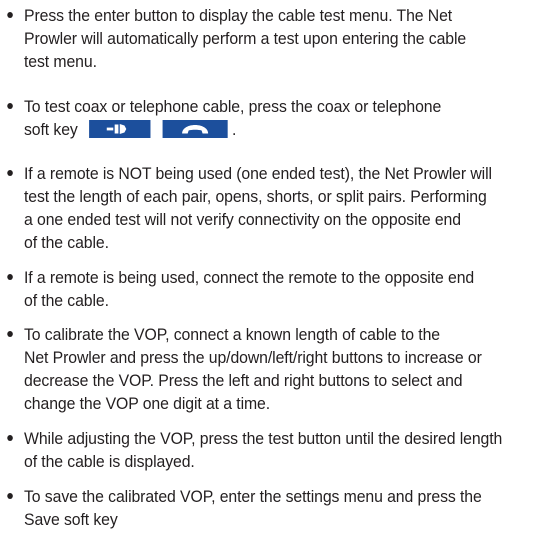 The width and height of the screenshot is (551, 545). I want to click on telephone-softkey-icon, so click(195, 129).